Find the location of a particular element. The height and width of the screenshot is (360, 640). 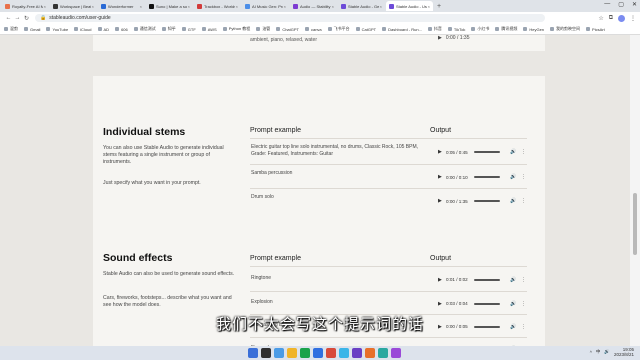

close-window-button: ✕ is located at coordinates (634, 4).